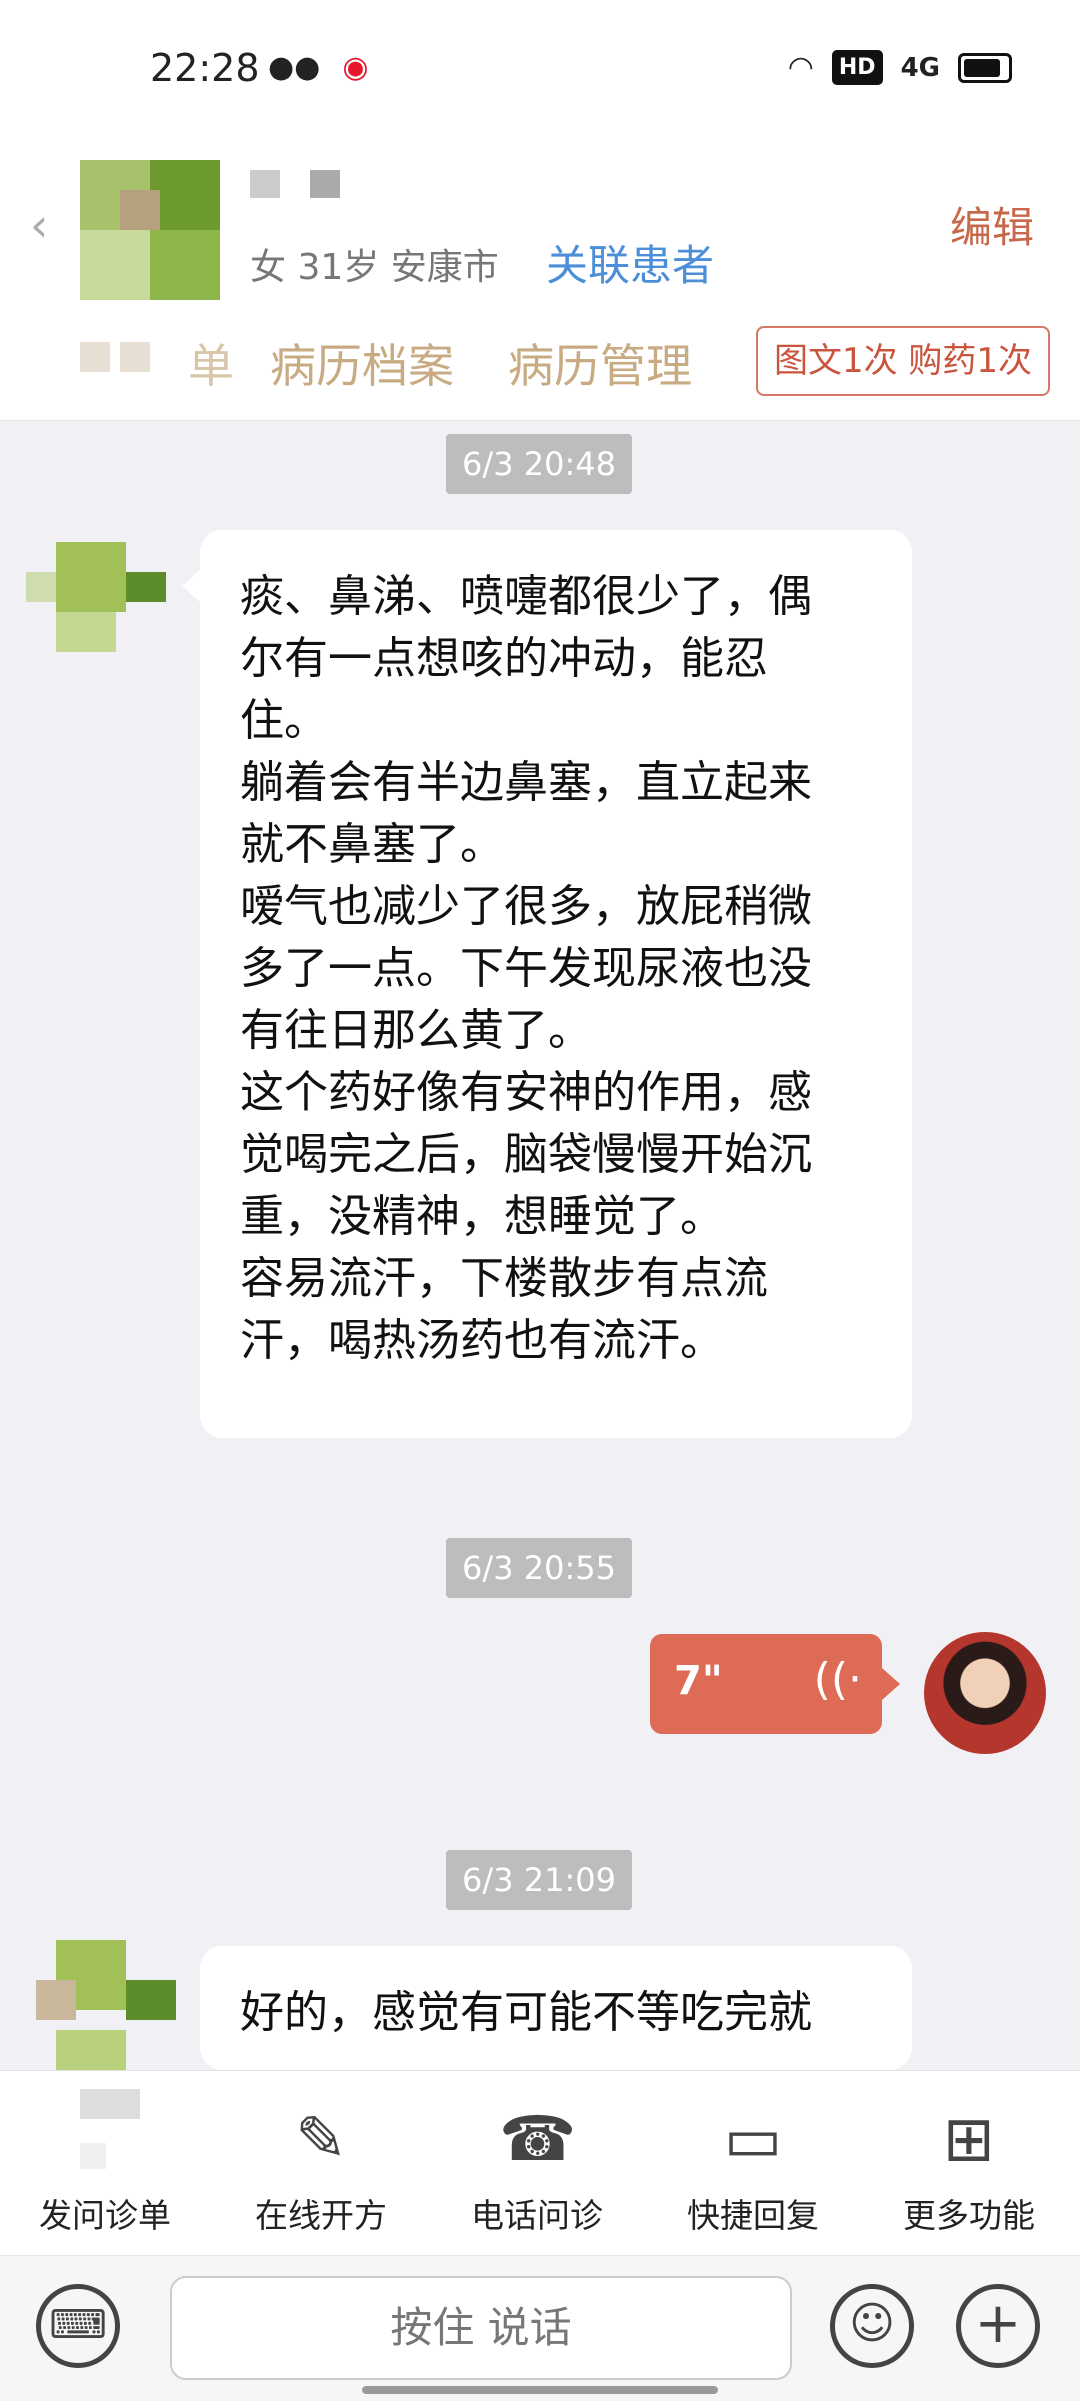  I want to click on tab-medical-records: 病历档案, so click(362, 363).